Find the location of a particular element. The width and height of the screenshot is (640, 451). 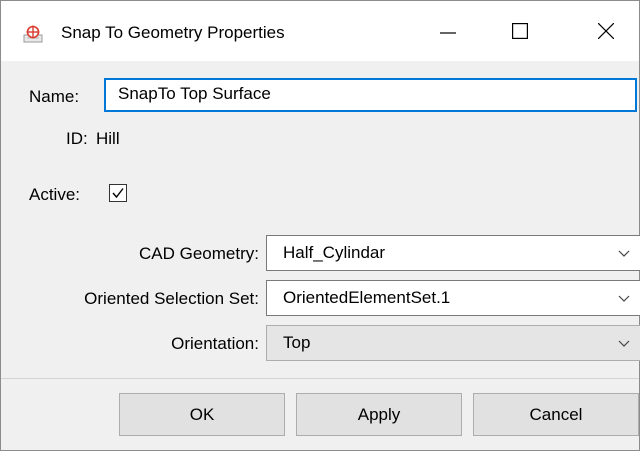

orientation-dropdown: Top is located at coordinates (453, 343).